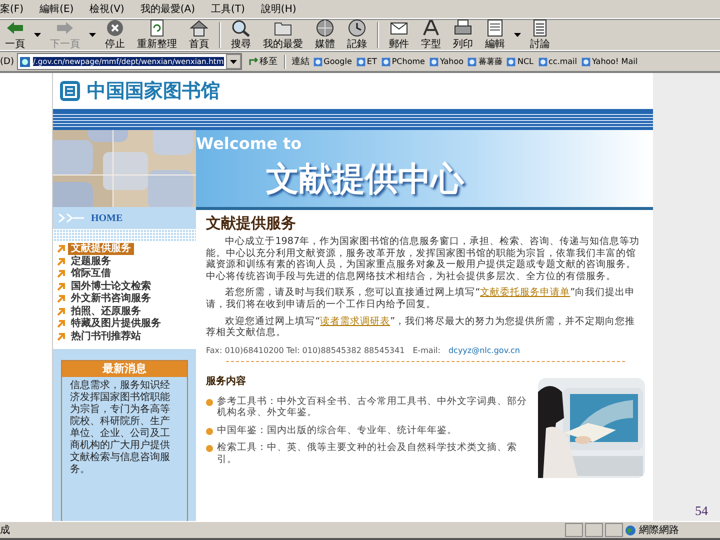  Describe the element at coordinates (91, 262) in the screenshot. I see `nav-item: 定题服务` at that location.